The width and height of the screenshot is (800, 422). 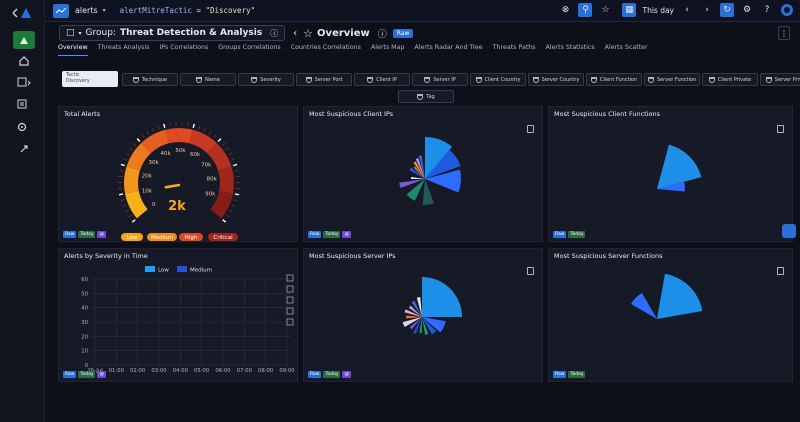 What do you see at coordinates (104, 10) in the screenshot?
I see `datasource-chevron-icon: ▾` at bounding box center [104, 10].